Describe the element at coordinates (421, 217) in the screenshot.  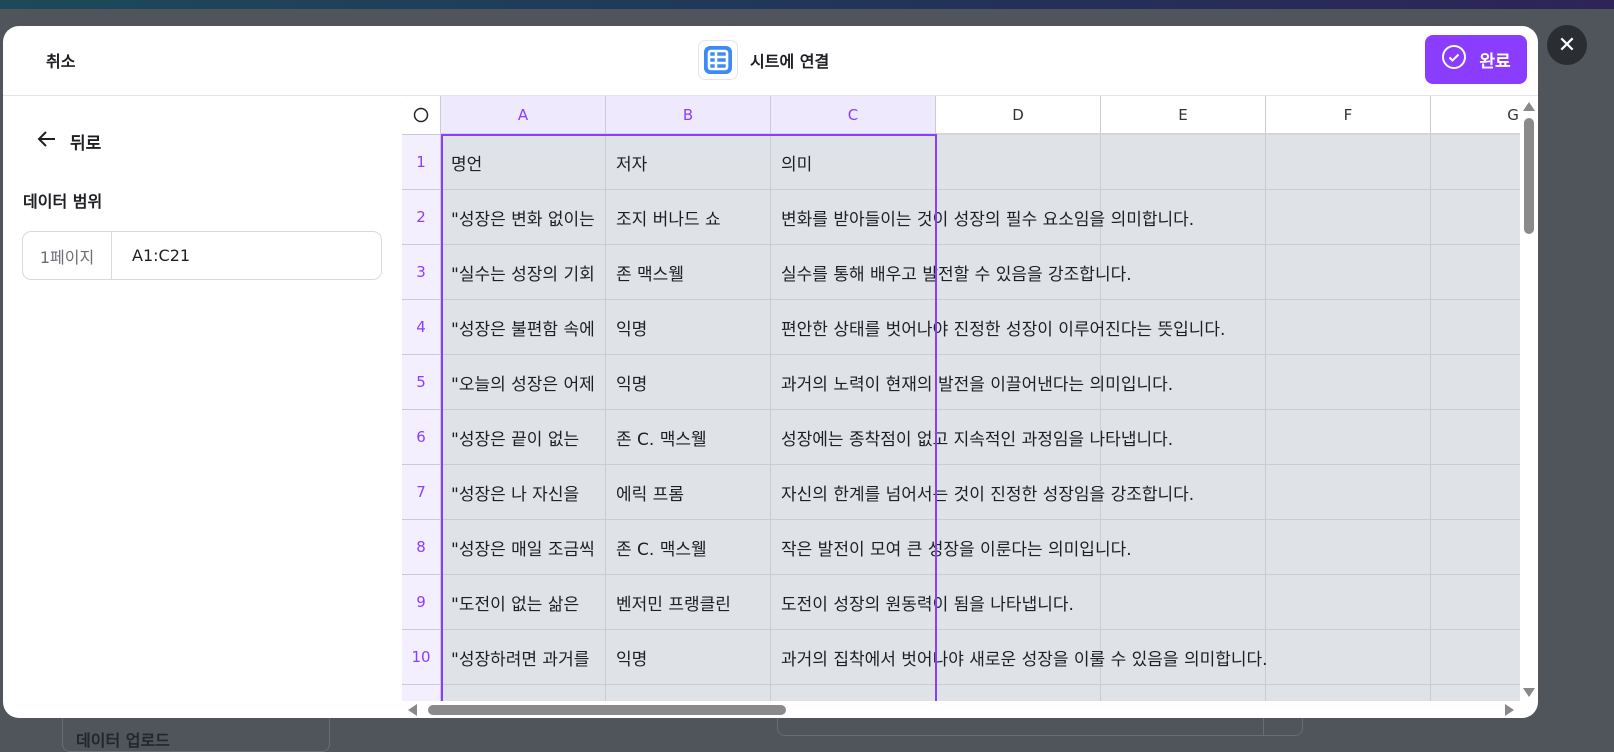
I see `row-header: 2` at that location.